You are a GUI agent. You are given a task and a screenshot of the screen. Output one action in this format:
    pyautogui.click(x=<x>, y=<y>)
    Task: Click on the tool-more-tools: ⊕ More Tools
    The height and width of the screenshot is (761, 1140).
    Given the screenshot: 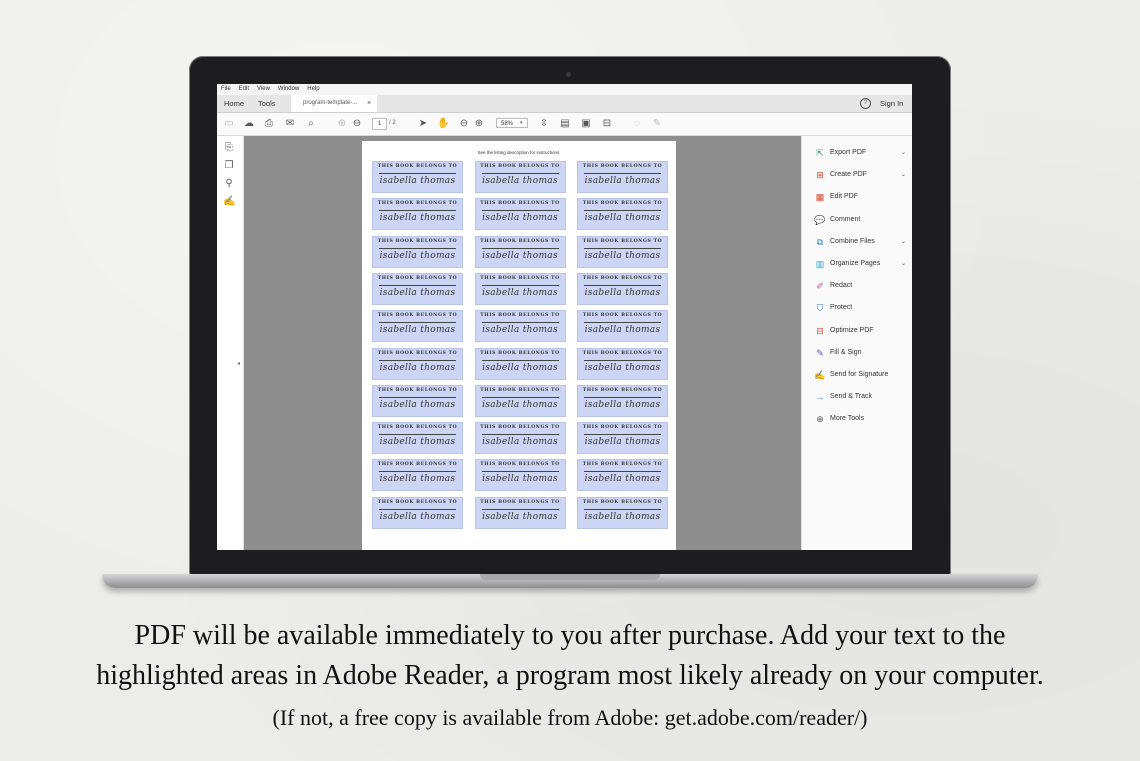 What is the action you would take?
    pyautogui.click(x=861, y=419)
    